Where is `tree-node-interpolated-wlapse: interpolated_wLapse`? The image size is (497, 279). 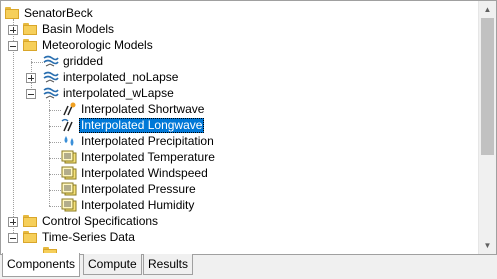 tree-node-interpolated-wlapse: interpolated_wLapse is located at coordinates (109, 93).